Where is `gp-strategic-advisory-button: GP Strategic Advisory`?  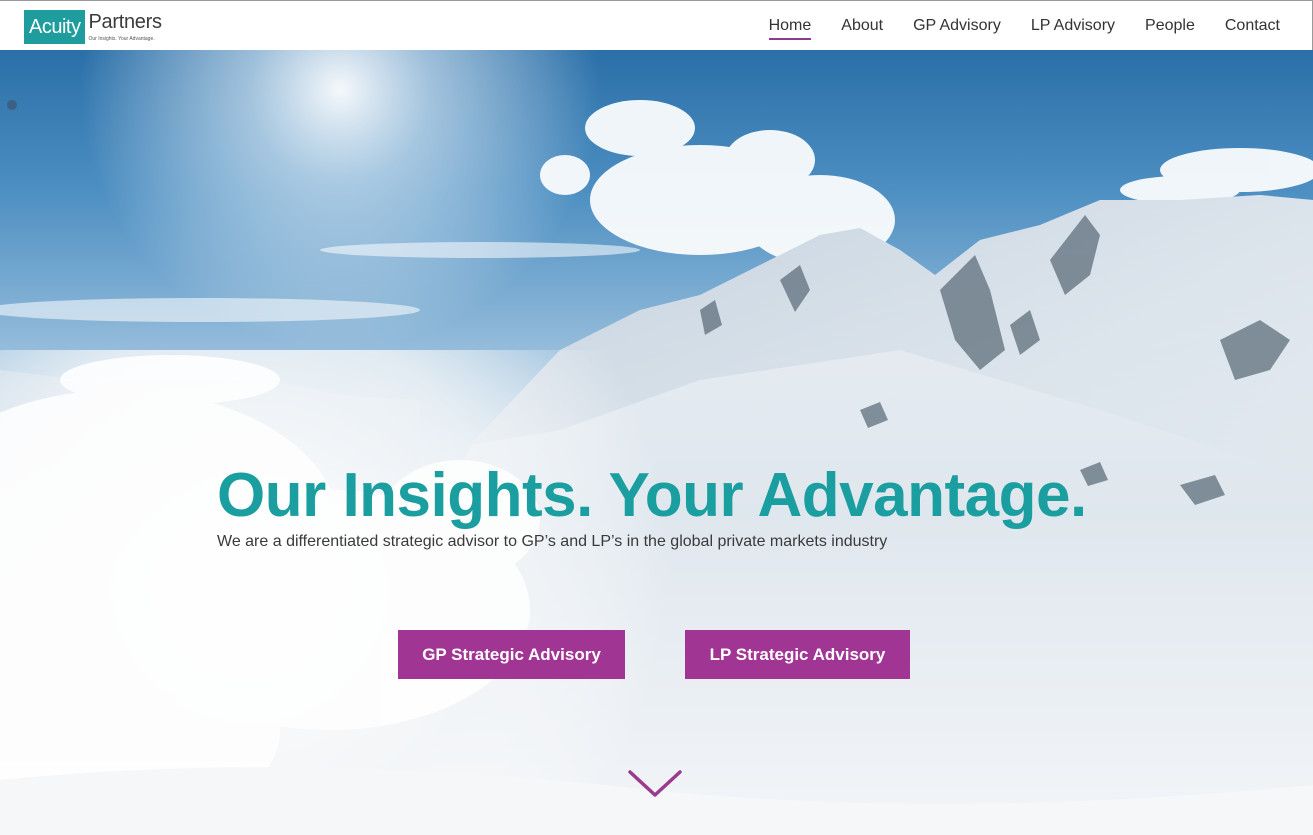 gp-strategic-advisory-button: GP Strategic Advisory is located at coordinates (511, 654).